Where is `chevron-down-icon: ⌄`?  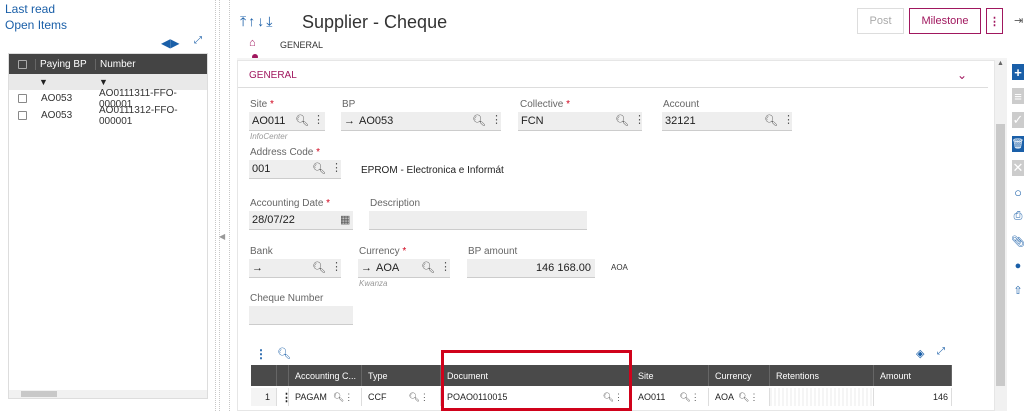 chevron-down-icon: ⌄ is located at coordinates (962, 75).